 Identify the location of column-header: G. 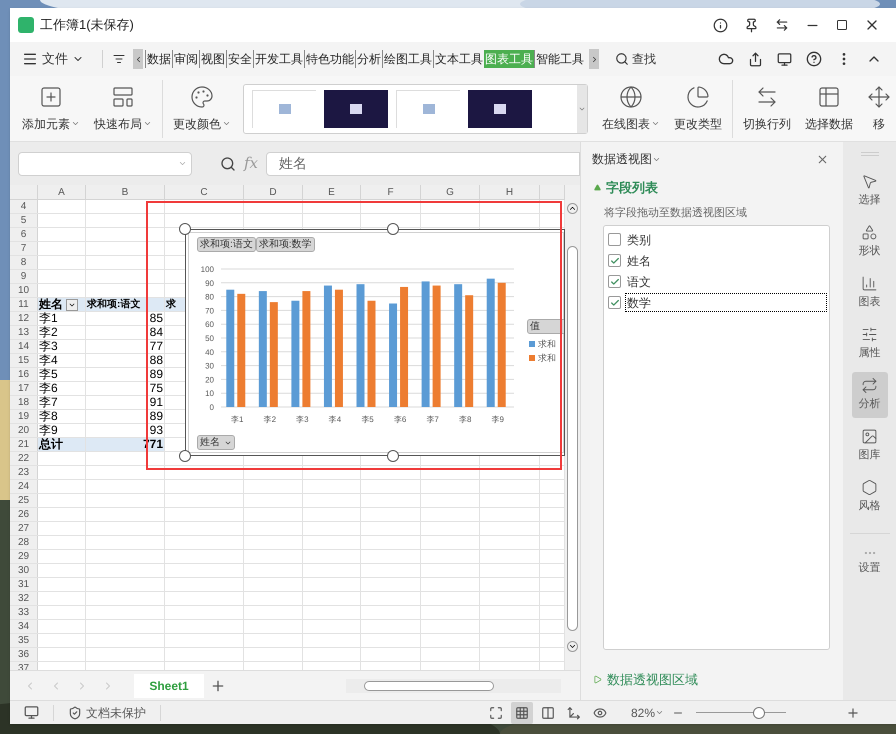
(450, 192).